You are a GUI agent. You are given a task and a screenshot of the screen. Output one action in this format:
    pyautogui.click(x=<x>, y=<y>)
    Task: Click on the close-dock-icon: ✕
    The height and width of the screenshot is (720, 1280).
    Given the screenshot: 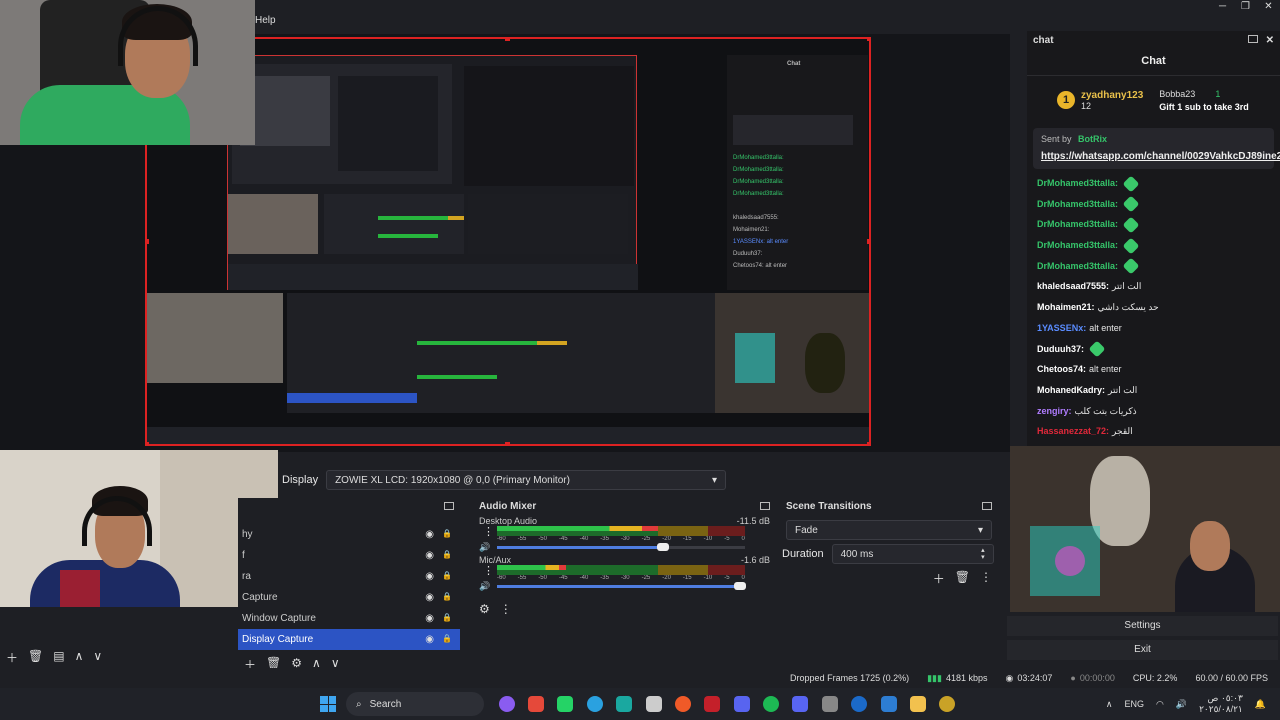 What is the action you would take?
    pyautogui.click(x=1270, y=40)
    